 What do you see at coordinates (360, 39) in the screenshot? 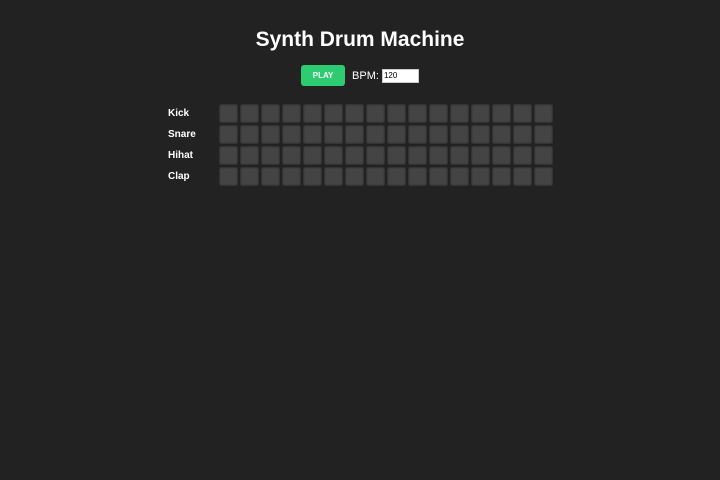
I see `page-title: Synth Drum Machine` at bounding box center [360, 39].